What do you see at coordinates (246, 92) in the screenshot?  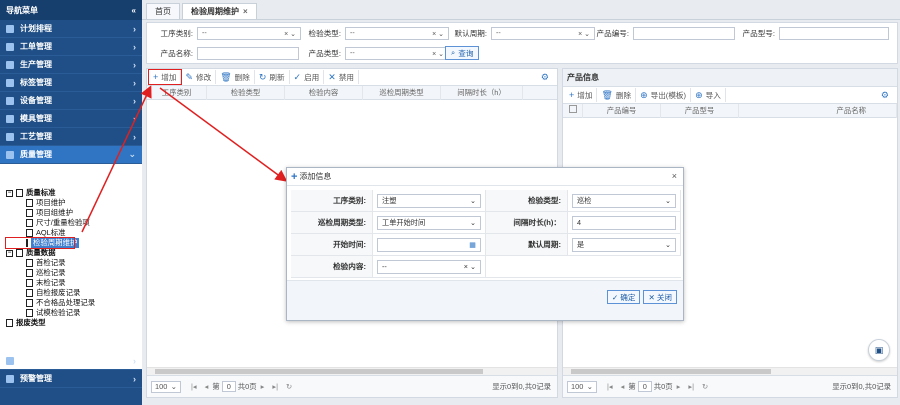 I see `column-header: 检验类型` at bounding box center [246, 92].